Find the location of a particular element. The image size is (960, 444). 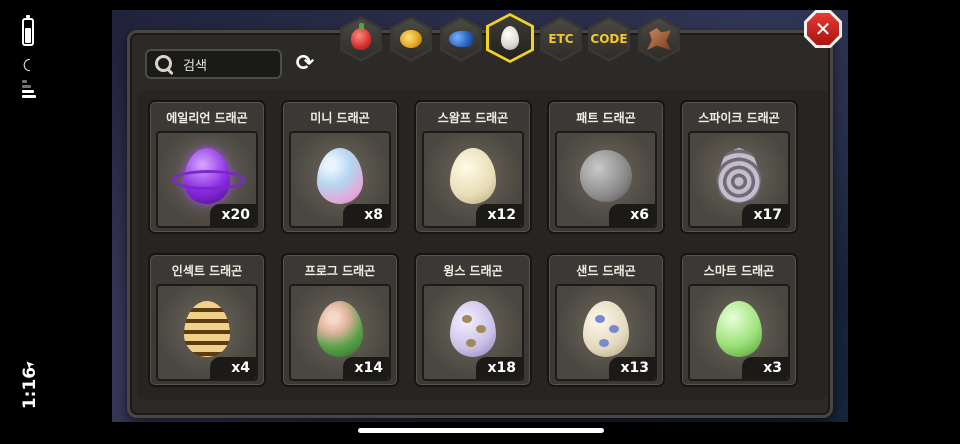

item-name: 스마트 드래곤 is located at coordinates (739, 271).